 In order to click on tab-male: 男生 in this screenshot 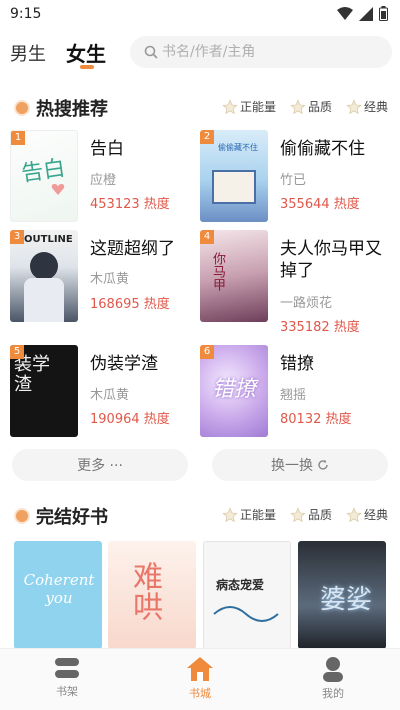, I will do `click(28, 53)`.